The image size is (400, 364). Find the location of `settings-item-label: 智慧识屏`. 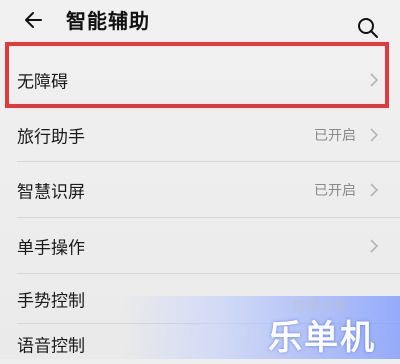

settings-item-label: 智慧识屏 is located at coordinates (51, 192).